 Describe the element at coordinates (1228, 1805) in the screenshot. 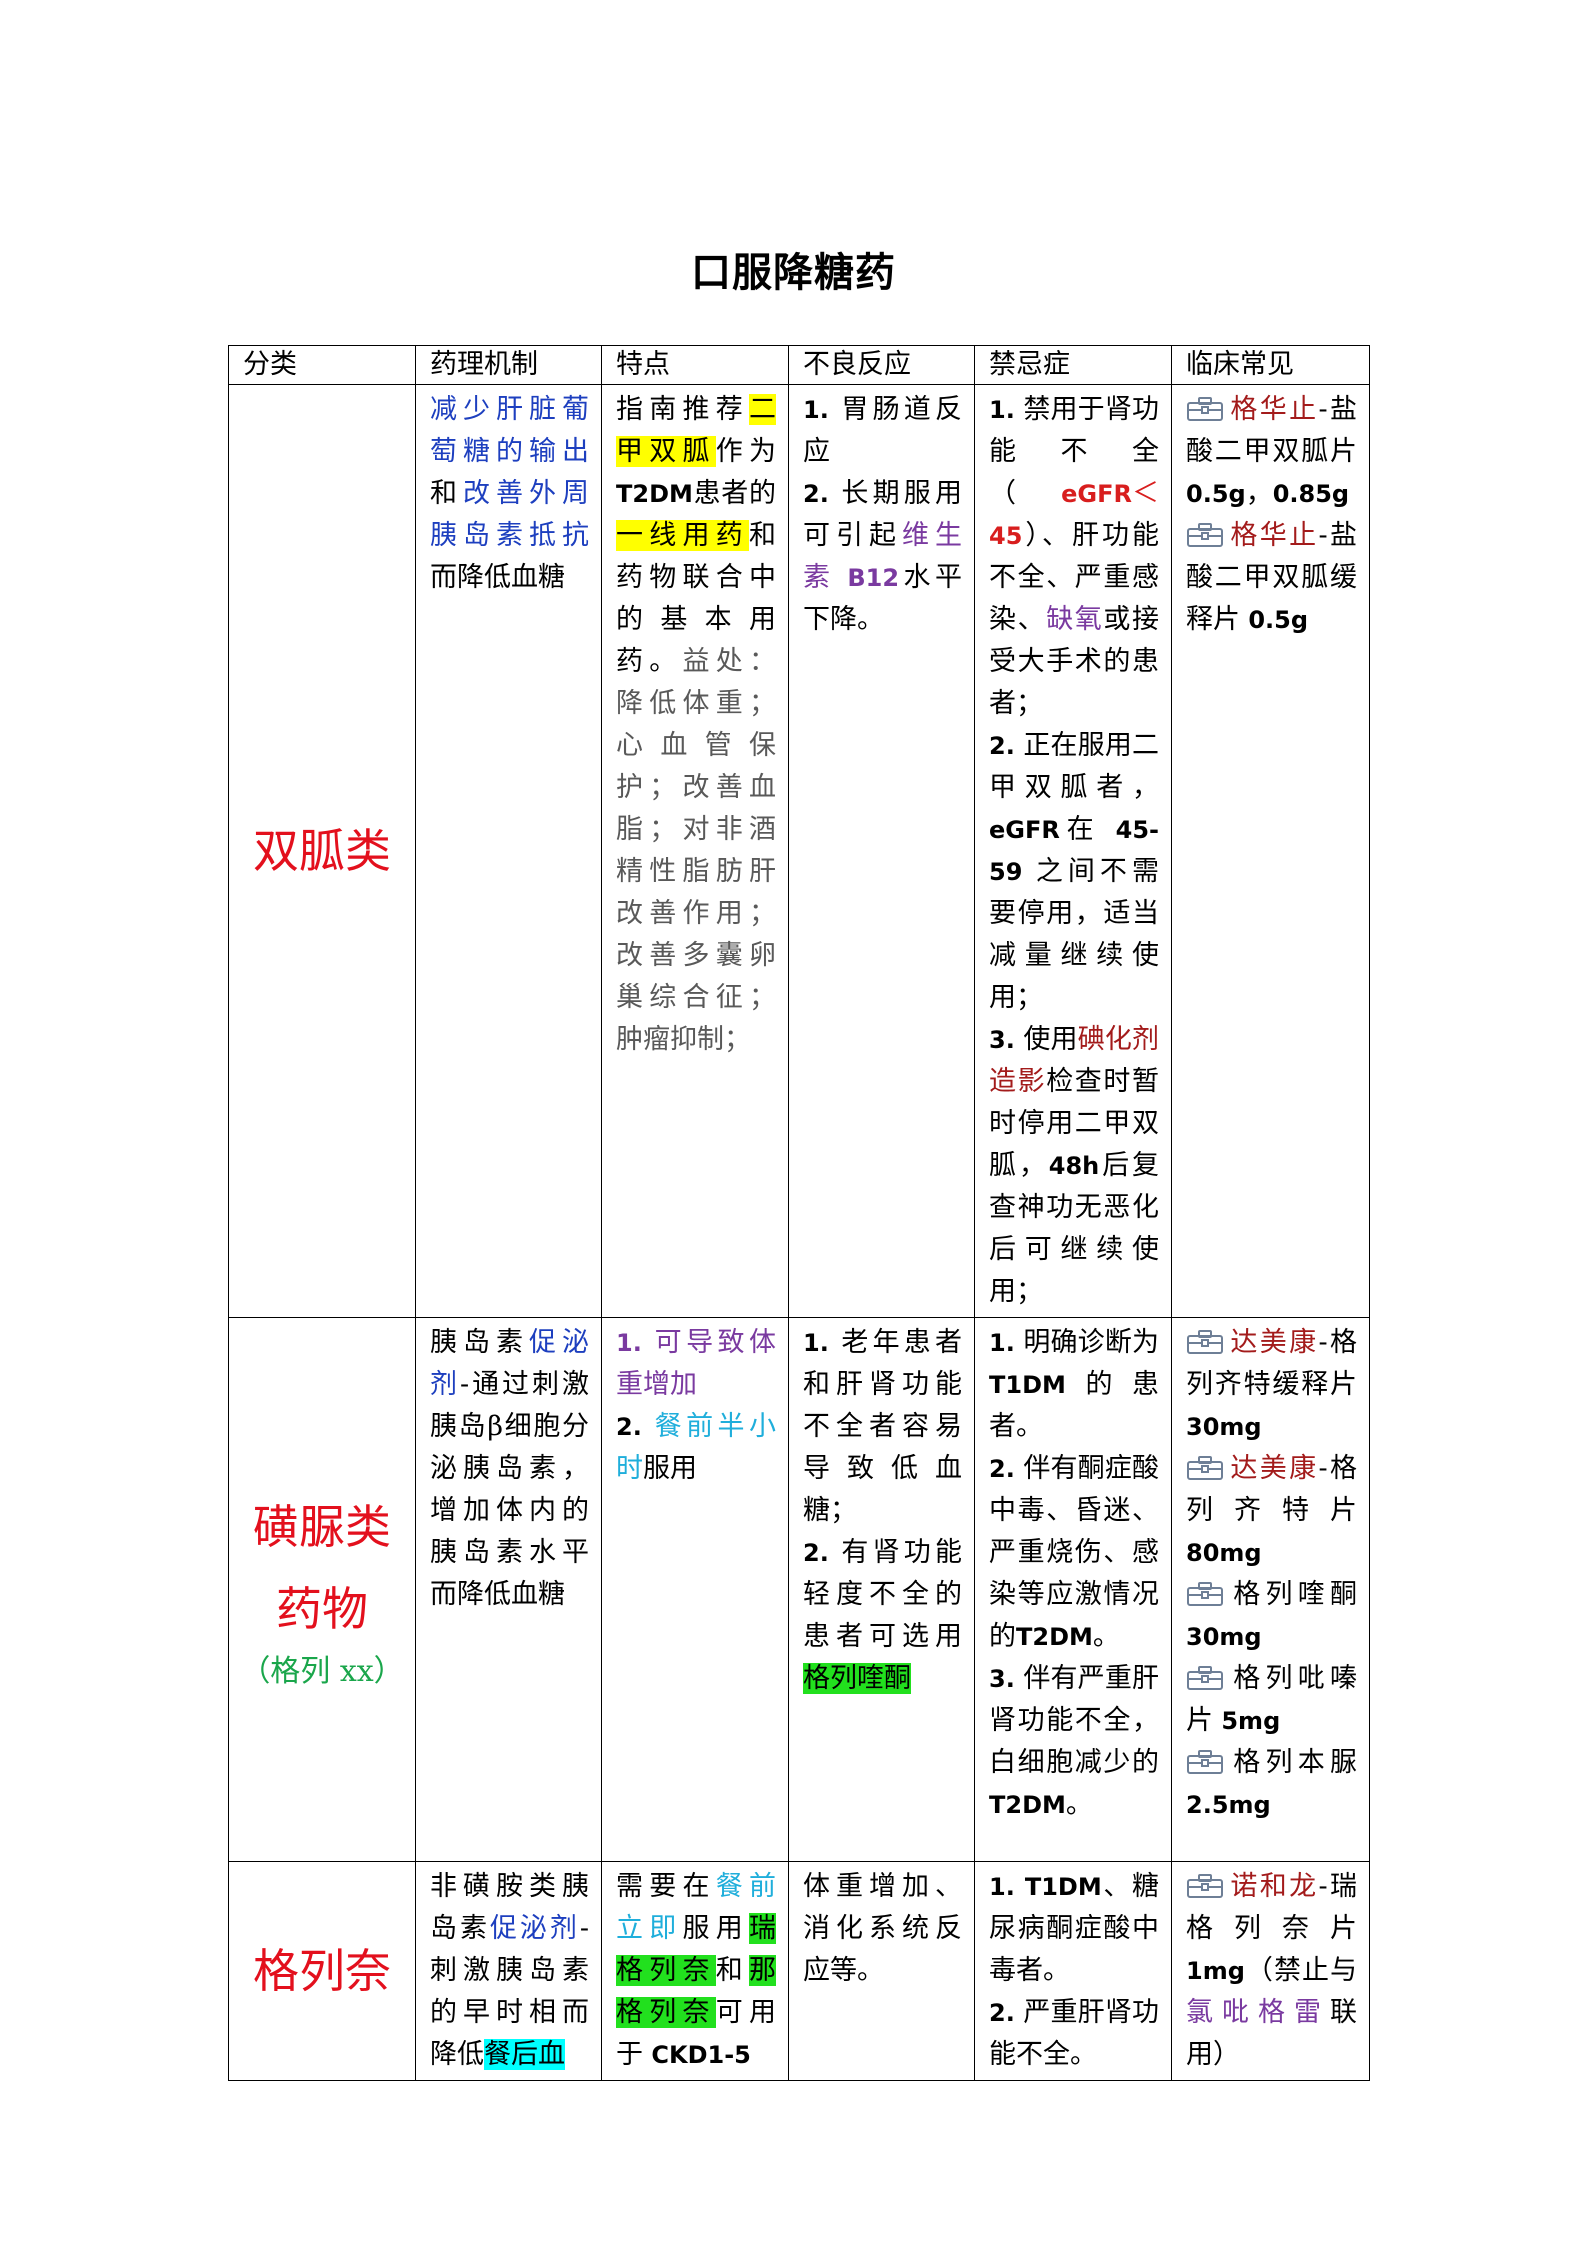

I see `cell-text: 2.5mg` at that location.